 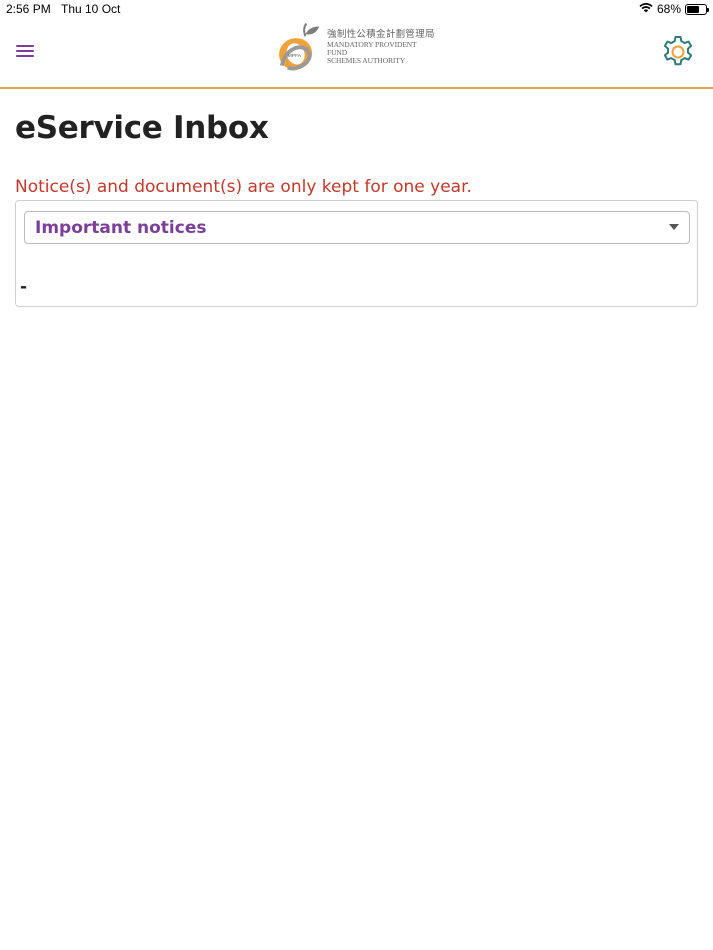 I want to click on battery-icon, so click(x=697, y=9).